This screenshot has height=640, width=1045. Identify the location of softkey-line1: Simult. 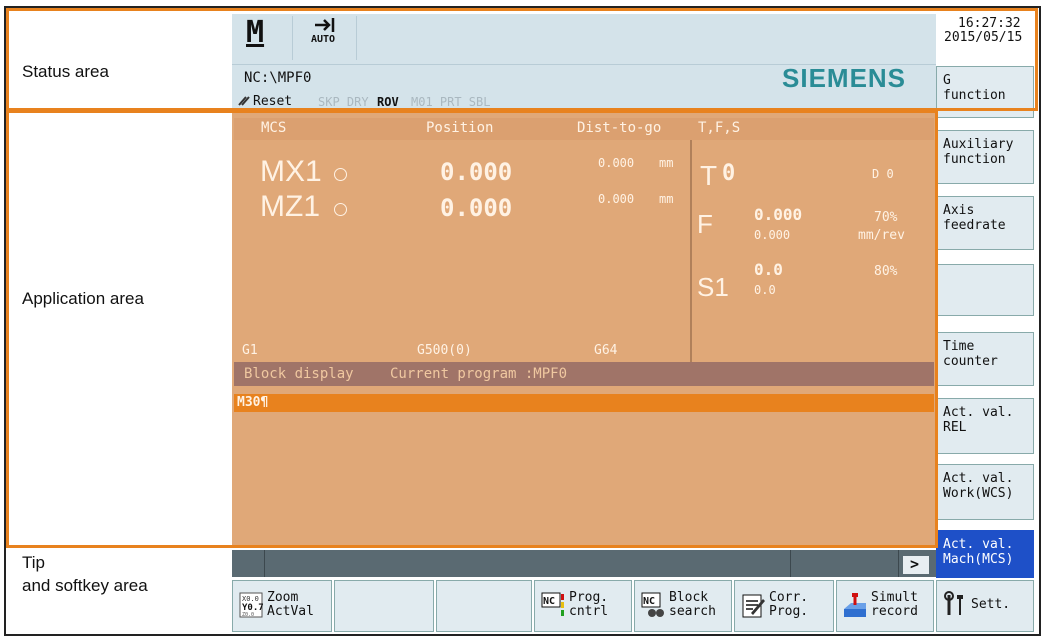
(894, 597).